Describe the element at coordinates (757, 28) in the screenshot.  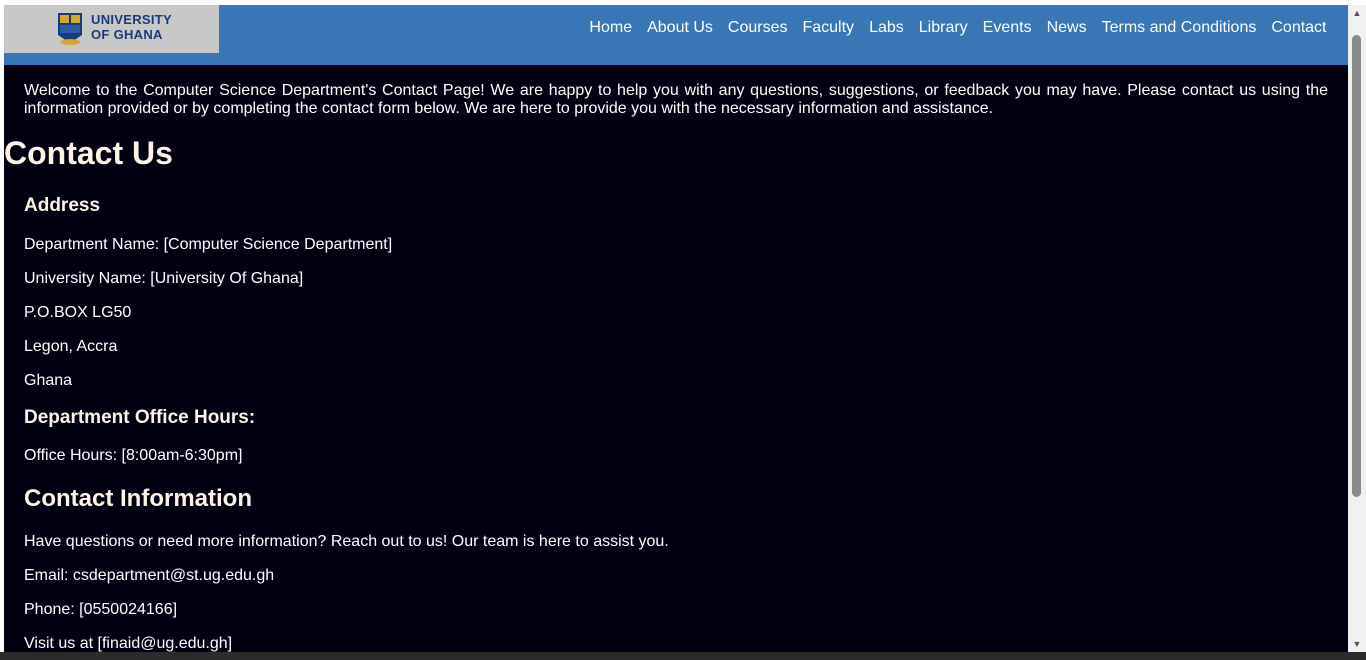
I see `nav-courses: Courses` at that location.